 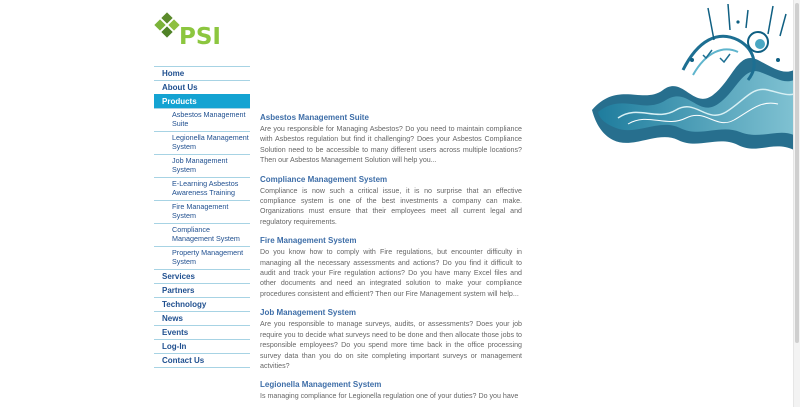 What do you see at coordinates (391, 240) in the screenshot?
I see `product-title-link: Fire Management System` at bounding box center [391, 240].